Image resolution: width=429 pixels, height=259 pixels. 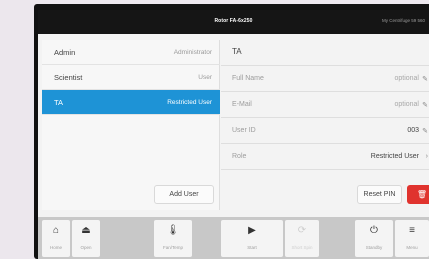 What do you see at coordinates (173, 230) in the screenshot?
I see `thermometer-icon: 🌡` at bounding box center [173, 230].